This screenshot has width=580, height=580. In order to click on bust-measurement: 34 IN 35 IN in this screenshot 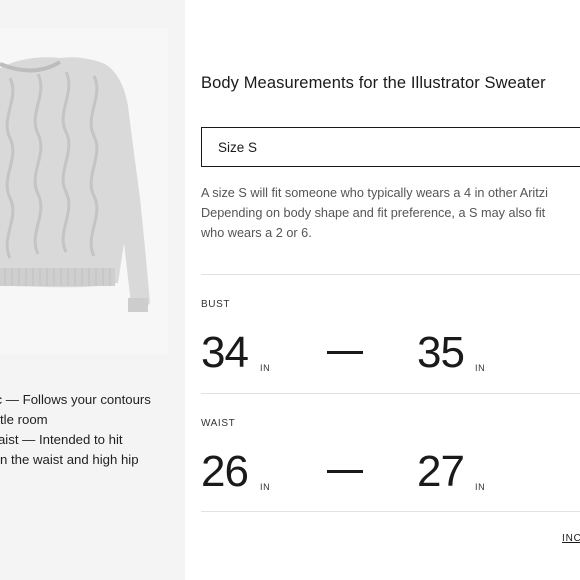, I will do `click(390, 356)`.